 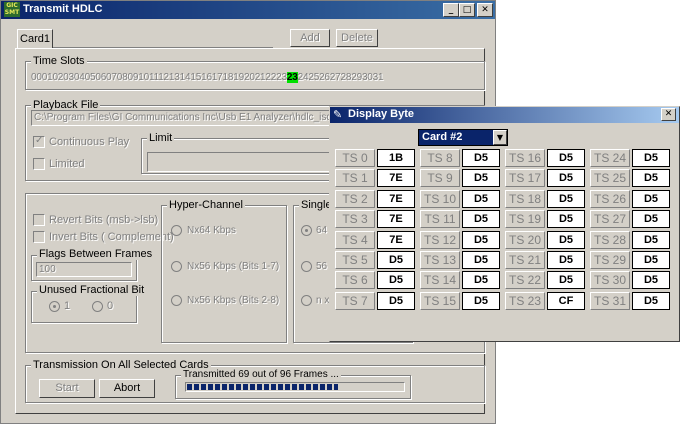 I want to click on slot-label: TS 3, so click(x=355, y=219).